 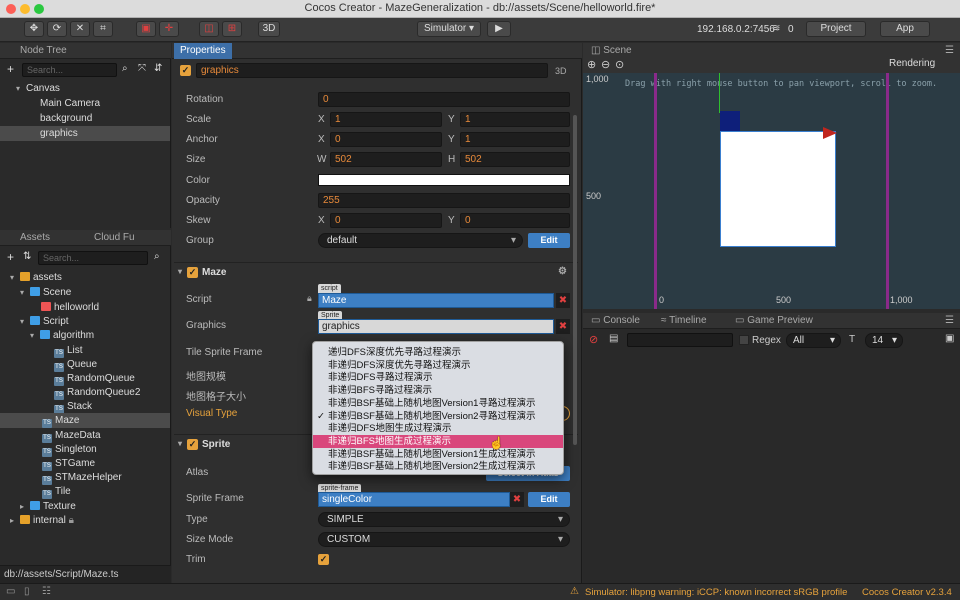 I want to click on app-button: App, so click(x=905, y=29).